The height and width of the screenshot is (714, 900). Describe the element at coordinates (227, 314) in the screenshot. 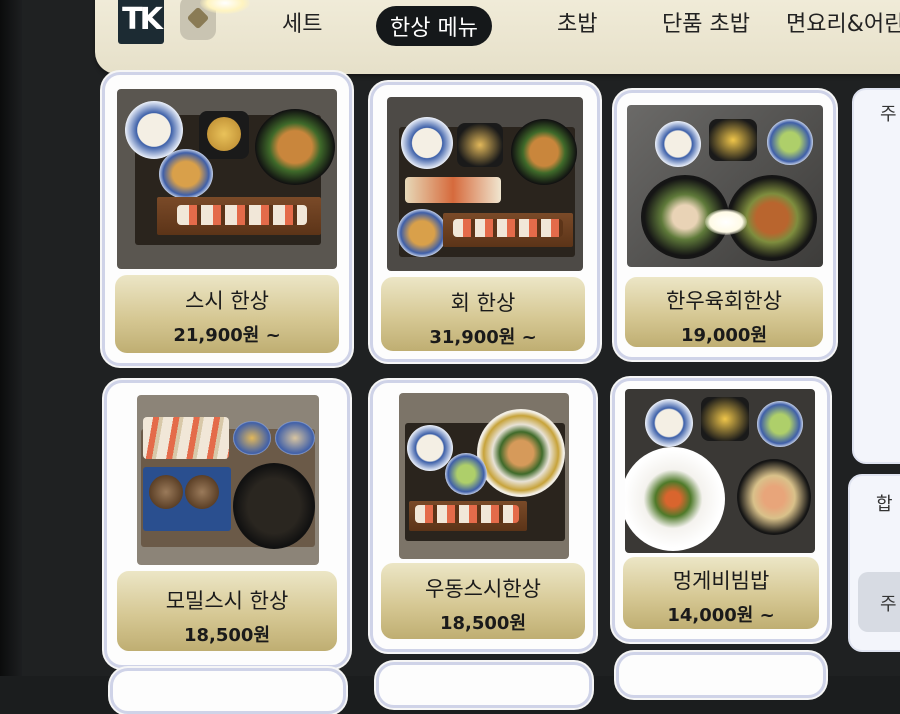

I see `menu-label: 스시 한상 21,900원 ~` at that location.